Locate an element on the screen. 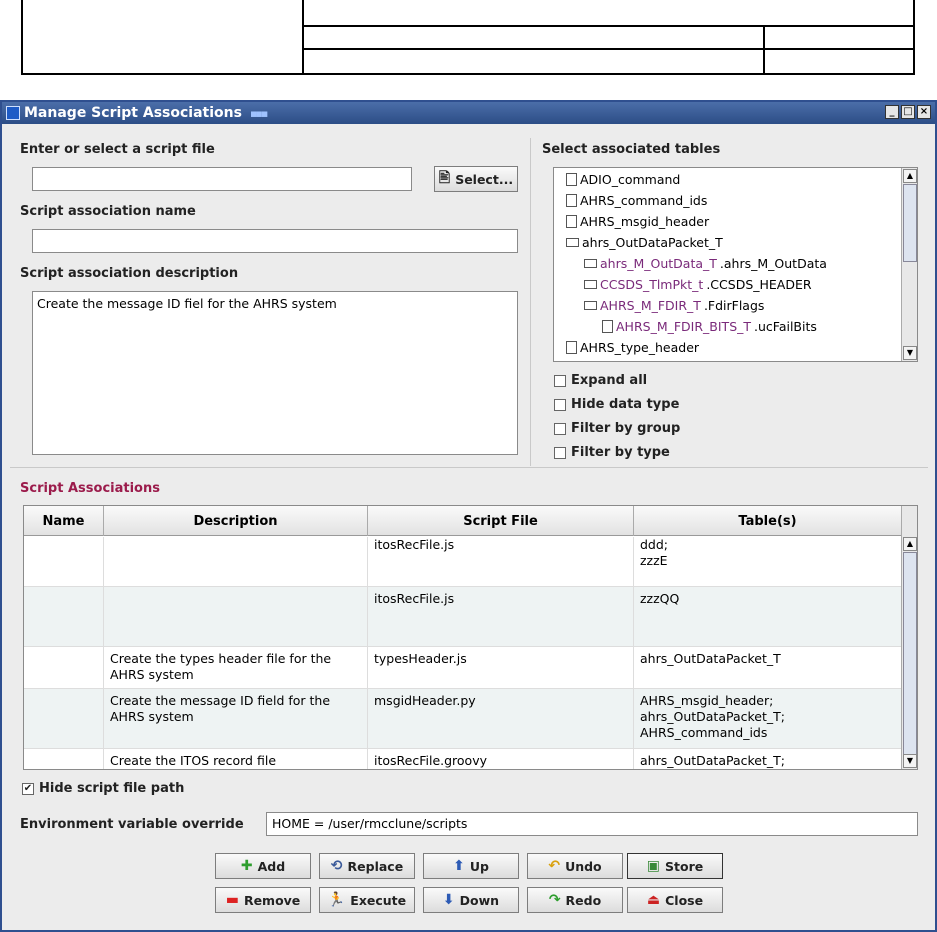 The height and width of the screenshot is (932, 937). table-scrollbar: ▲ ▼ is located at coordinates (909, 637).